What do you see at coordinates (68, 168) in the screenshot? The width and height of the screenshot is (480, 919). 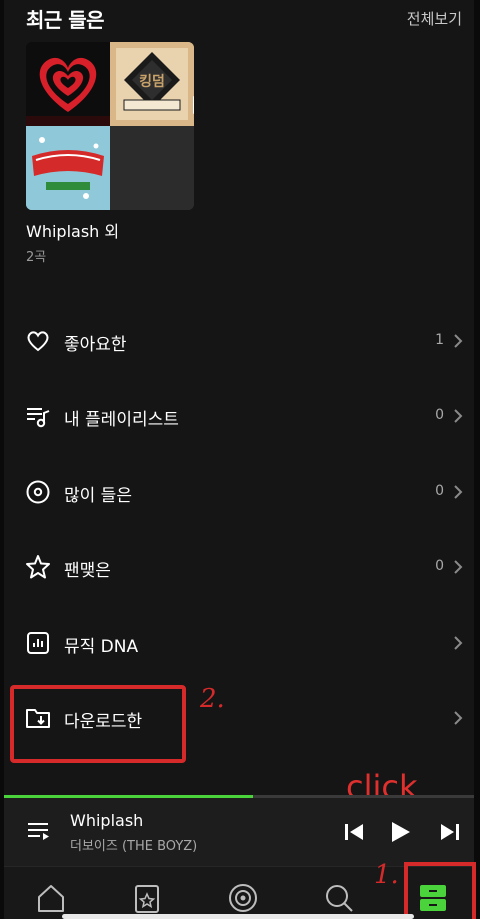 I see `album-cover-christmassy` at bounding box center [68, 168].